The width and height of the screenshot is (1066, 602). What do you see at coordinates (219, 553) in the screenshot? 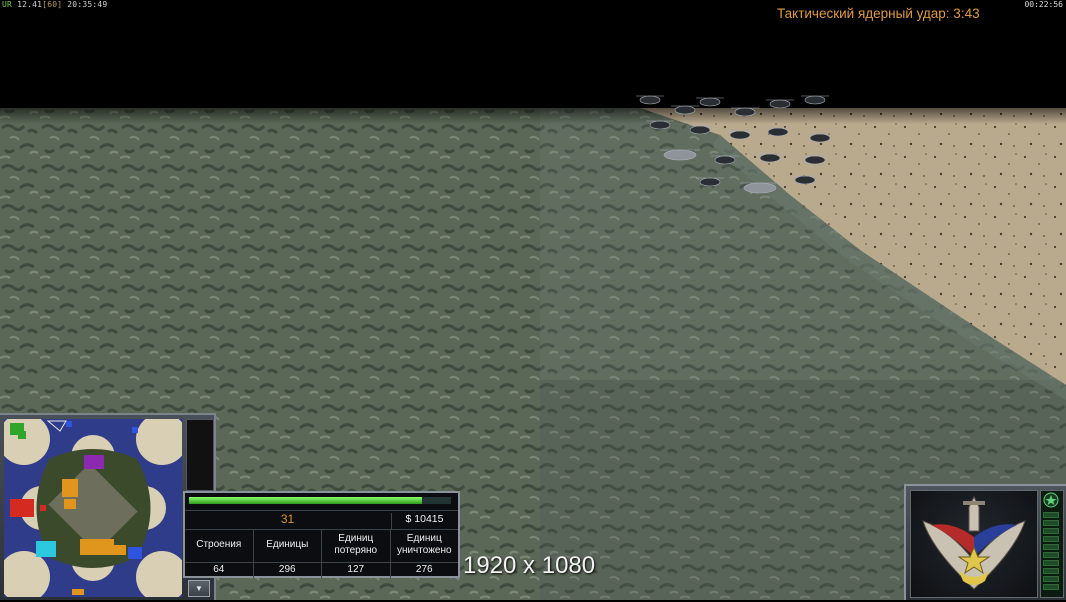
I see `stat-buildings: Строения 64` at bounding box center [219, 553].